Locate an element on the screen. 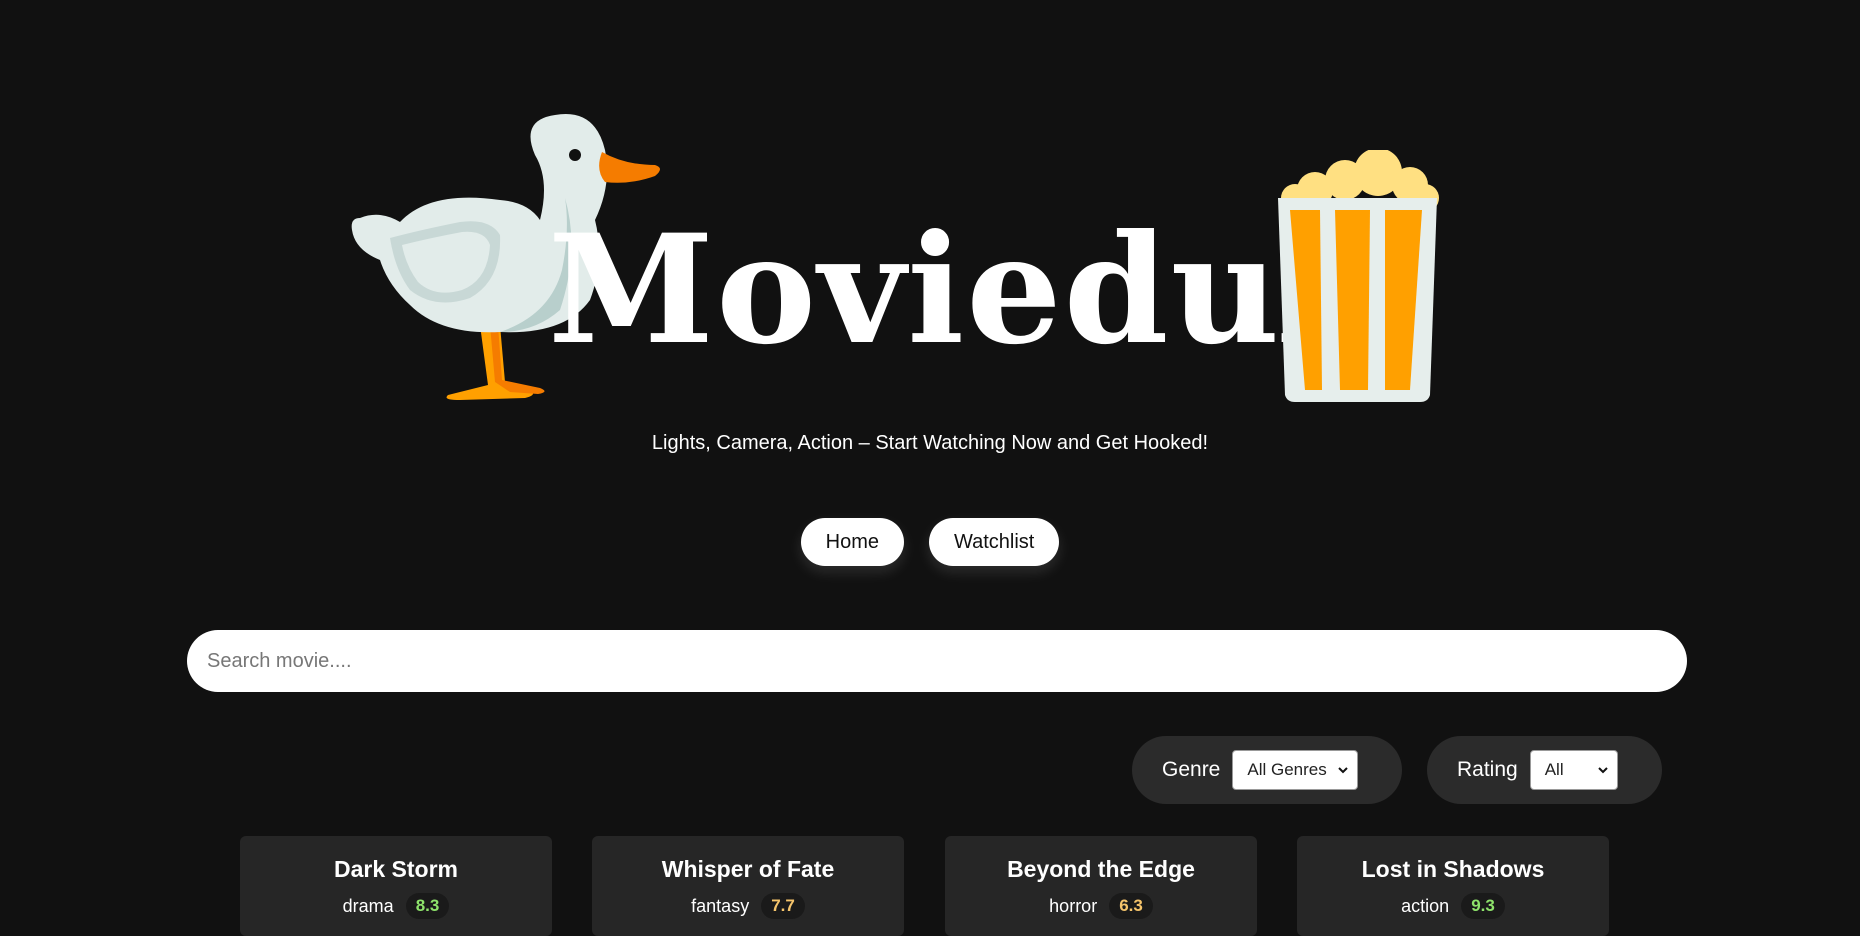 The width and height of the screenshot is (1860, 936). watchlist-button: Watchlist is located at coordinates (994, 542).